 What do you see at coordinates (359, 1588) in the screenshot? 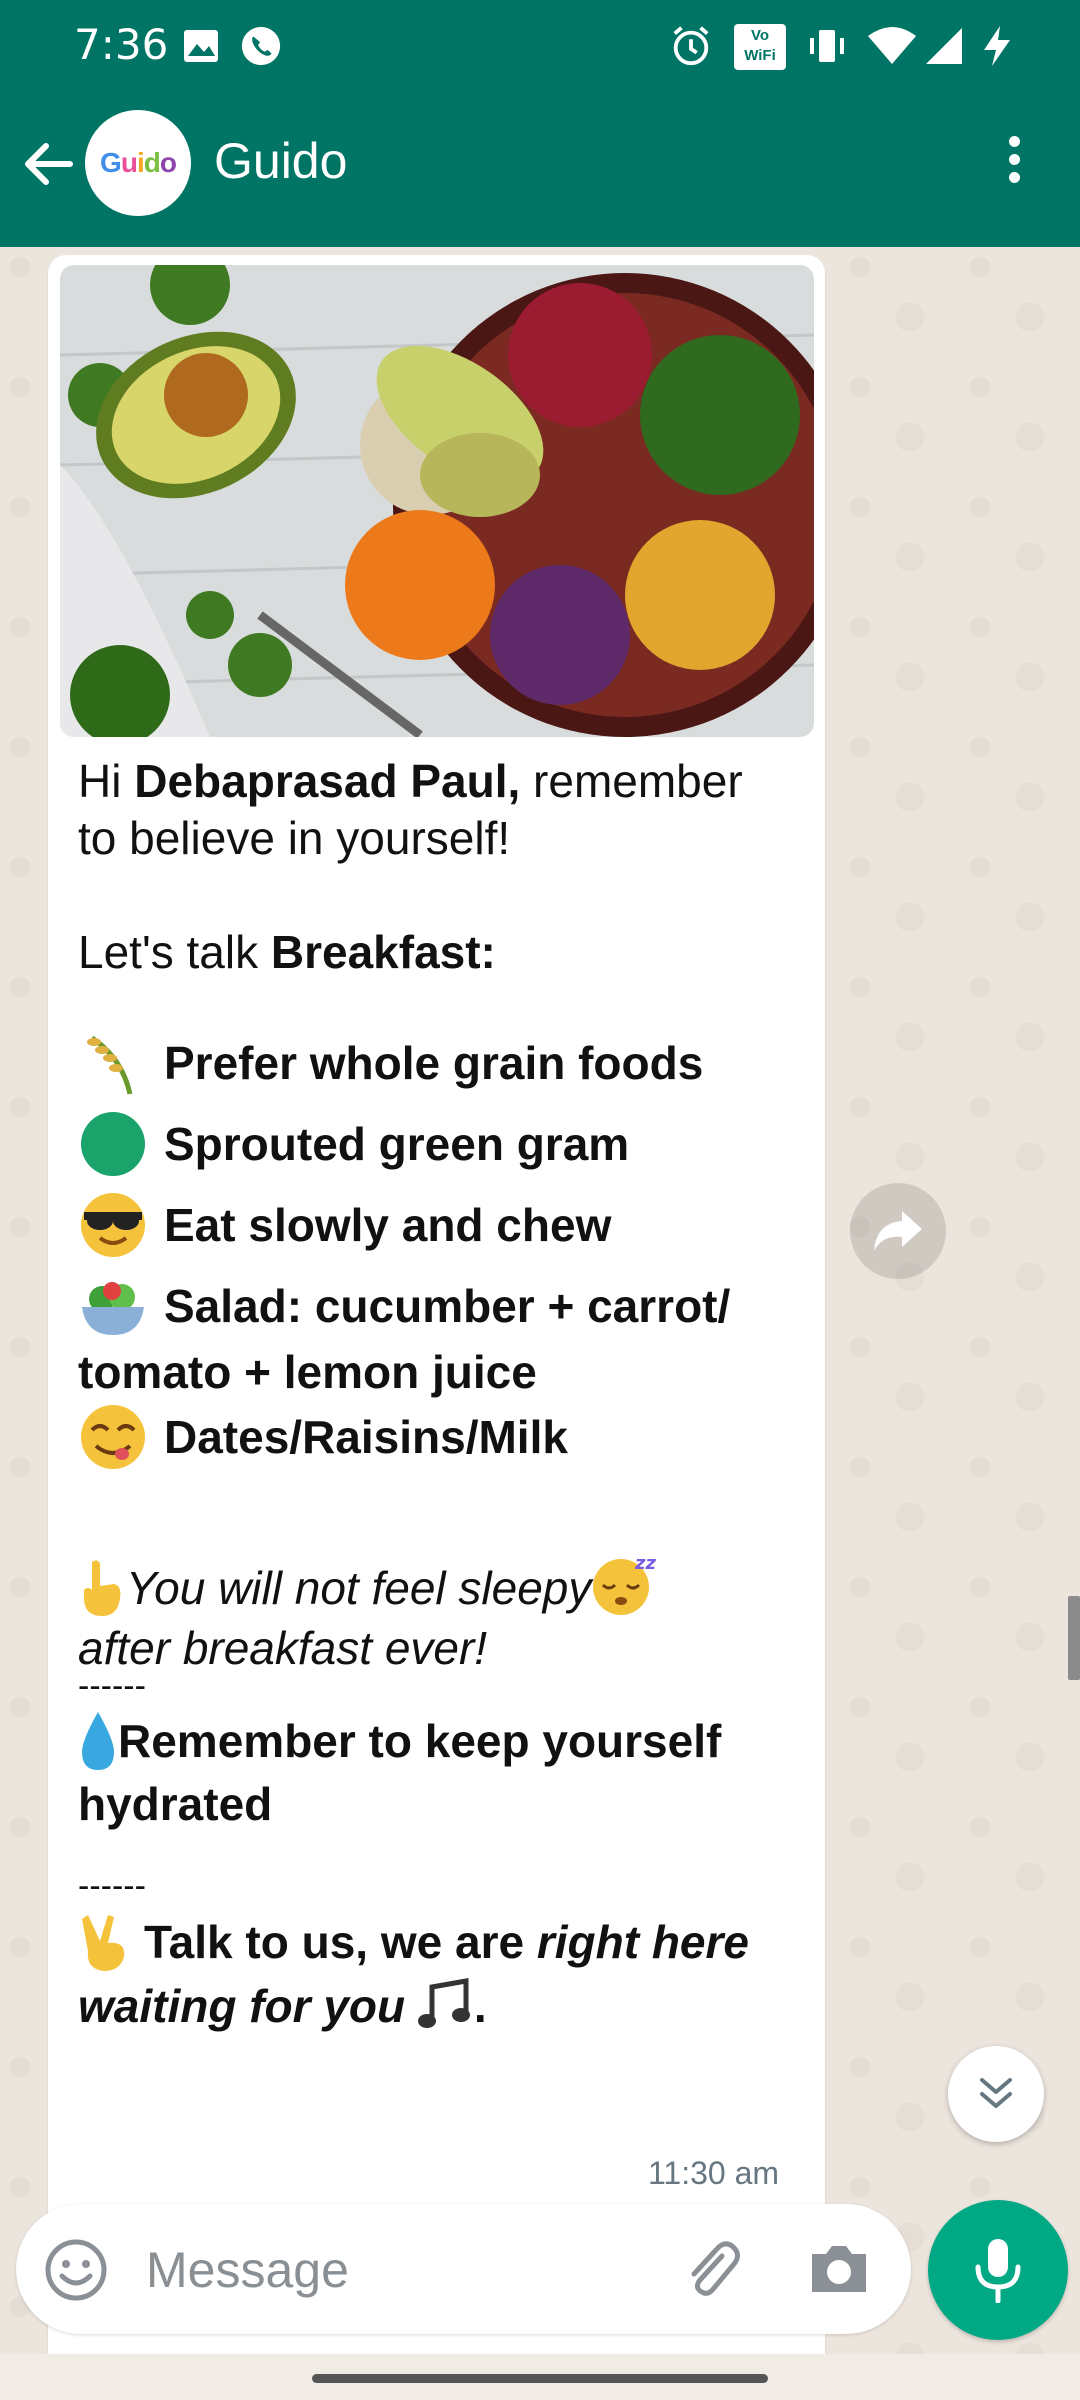
I see `sleepy-line: You will not feel sleepy` at bounding box center [359, 1588].